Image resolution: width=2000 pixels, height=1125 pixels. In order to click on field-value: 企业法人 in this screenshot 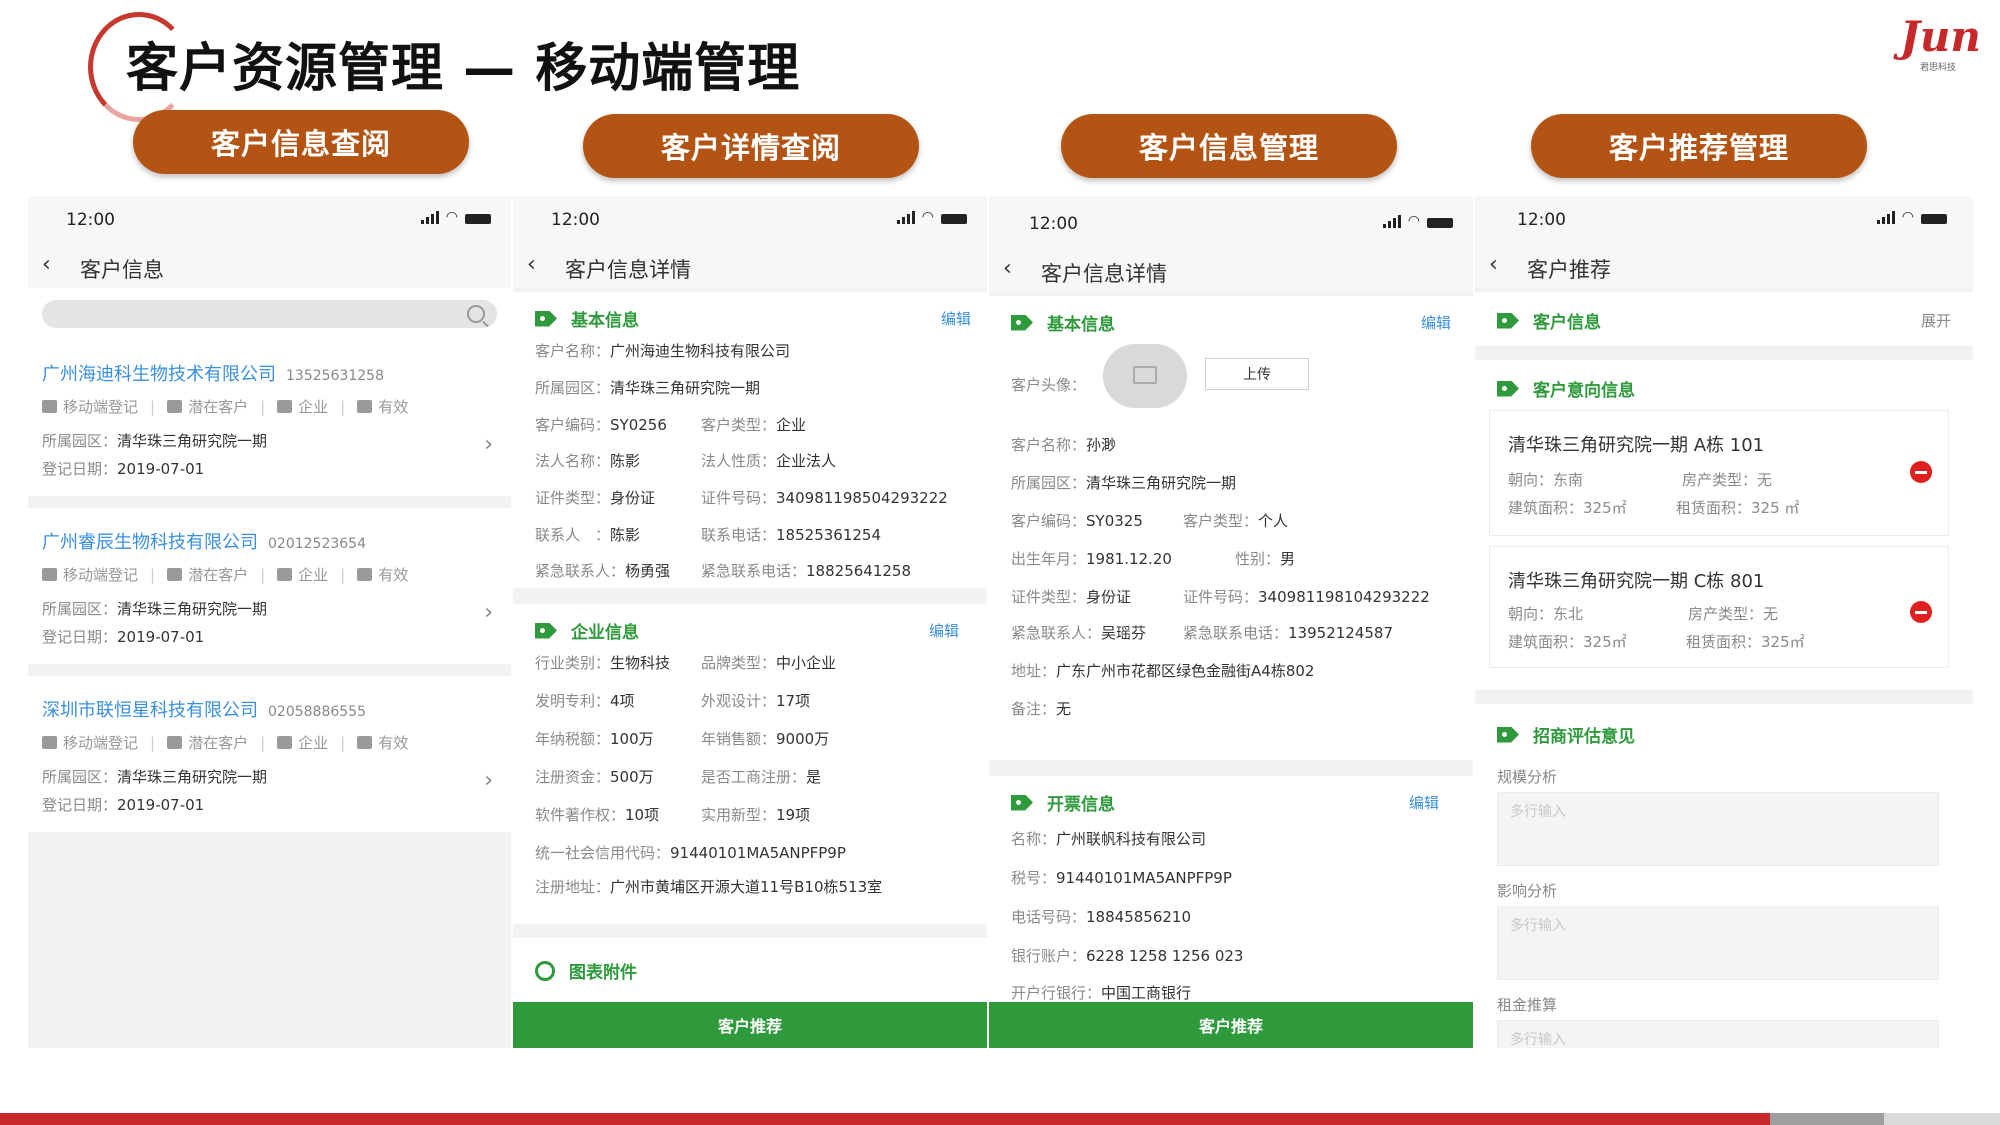, I will do `click(806, 461)`.